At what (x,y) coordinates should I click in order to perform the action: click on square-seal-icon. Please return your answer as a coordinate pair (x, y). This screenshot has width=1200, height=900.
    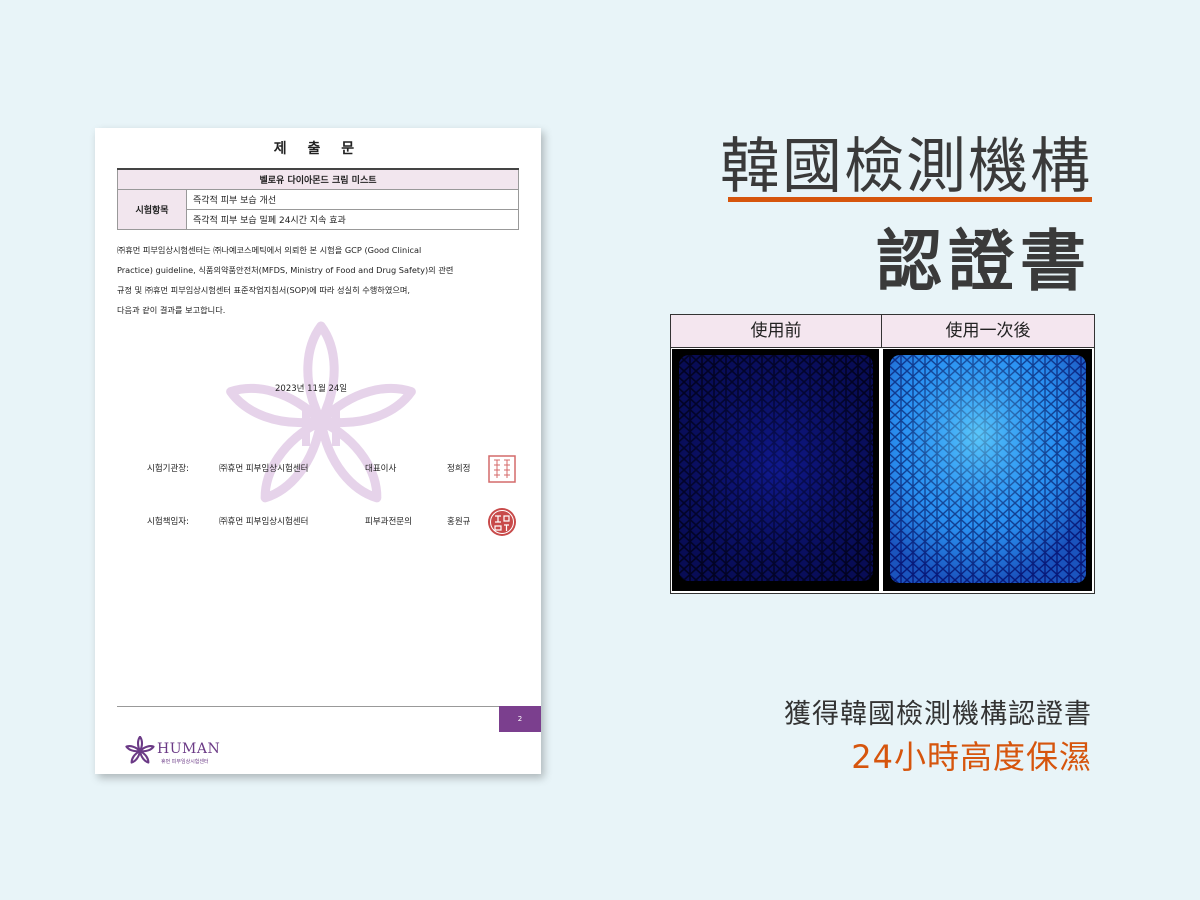
    Looking at the image, I should click on (502, 469).